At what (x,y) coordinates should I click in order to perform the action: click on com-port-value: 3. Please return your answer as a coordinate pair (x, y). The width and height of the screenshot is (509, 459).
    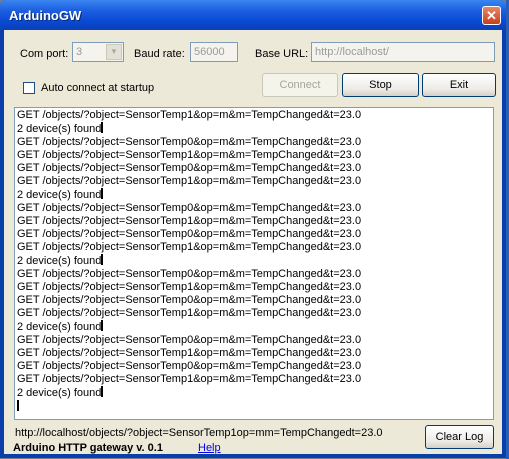
    Looking at the image, I should click on (79, 52).